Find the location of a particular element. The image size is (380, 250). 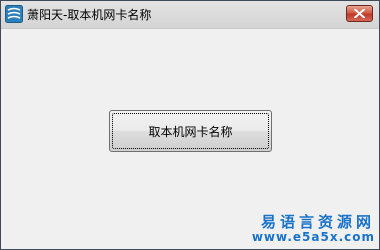

title-bar: 萧阳天-取本机网卡名称 is located at coordinates (190, 15).